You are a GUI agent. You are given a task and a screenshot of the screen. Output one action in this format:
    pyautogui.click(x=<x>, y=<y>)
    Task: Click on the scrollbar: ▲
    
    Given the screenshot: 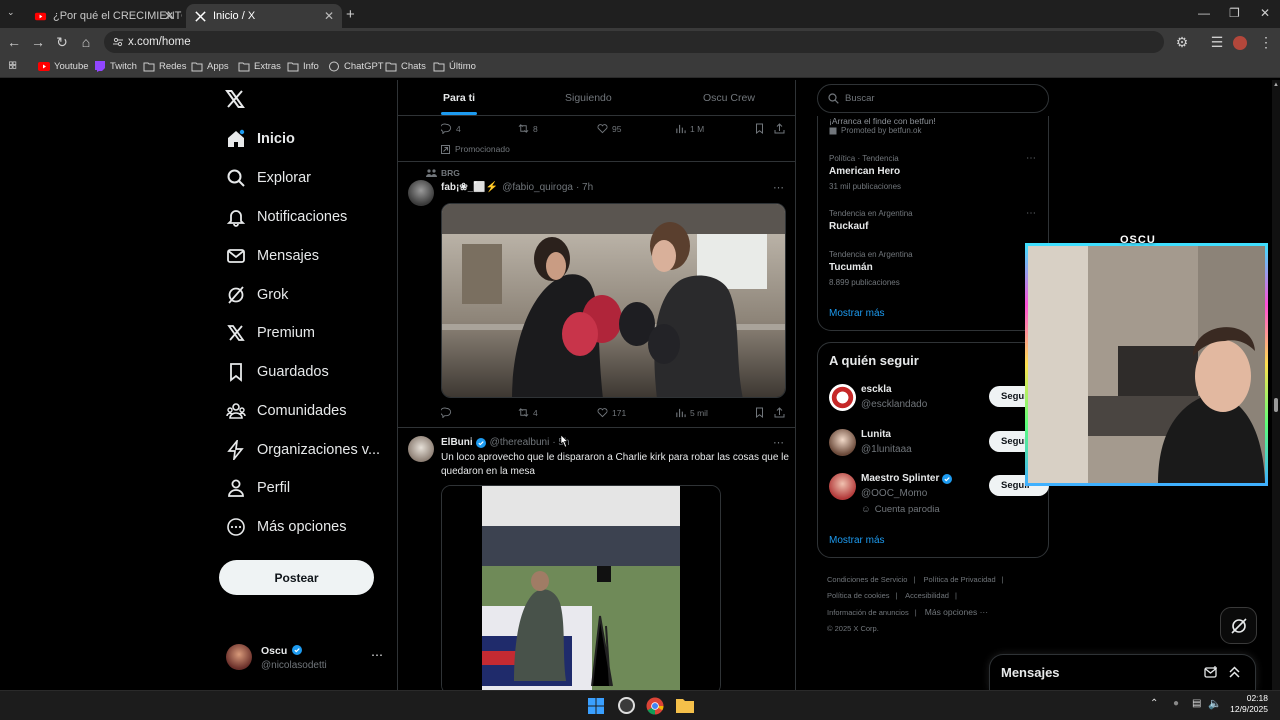 What is the action you would take?
    pyautogui.click(x=1276, y=385)
    